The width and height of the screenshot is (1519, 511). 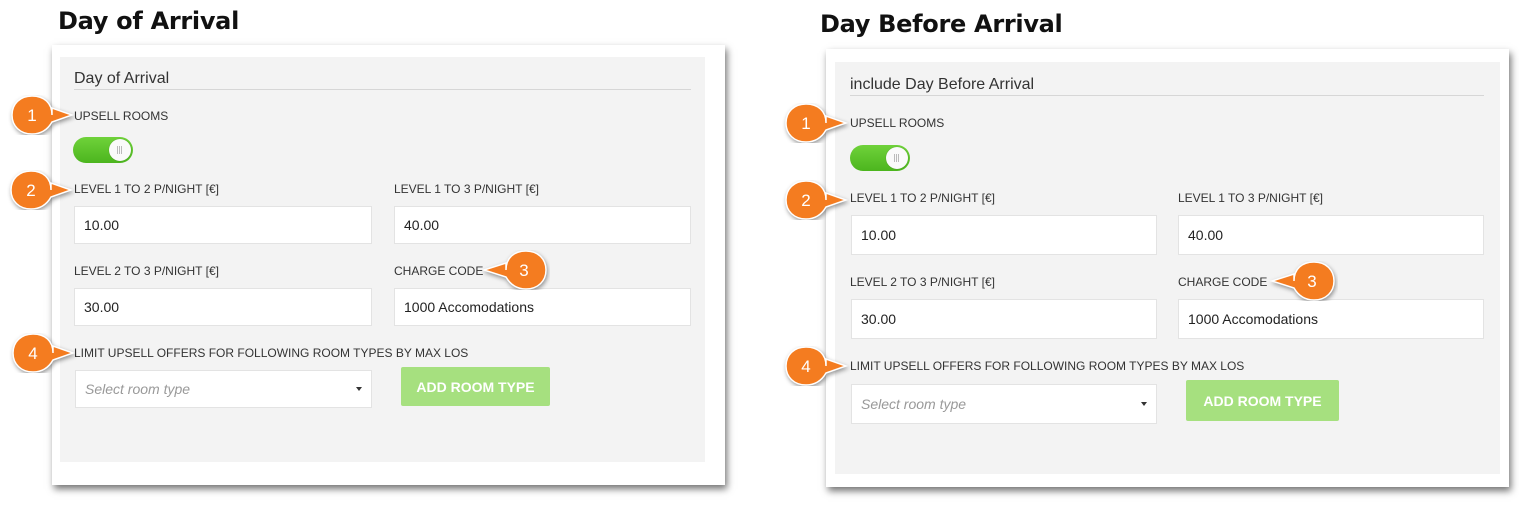 I want to click on section-heading-day-of-arrival: Day of Arrival, so click(x=149, y=21).